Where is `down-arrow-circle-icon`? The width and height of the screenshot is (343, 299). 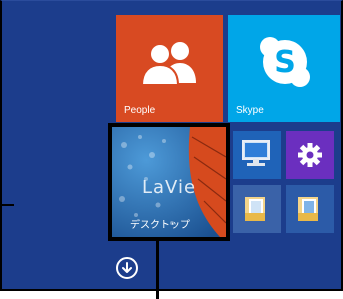
down-arrow-circle-icon is located at coordinates (127, 267).